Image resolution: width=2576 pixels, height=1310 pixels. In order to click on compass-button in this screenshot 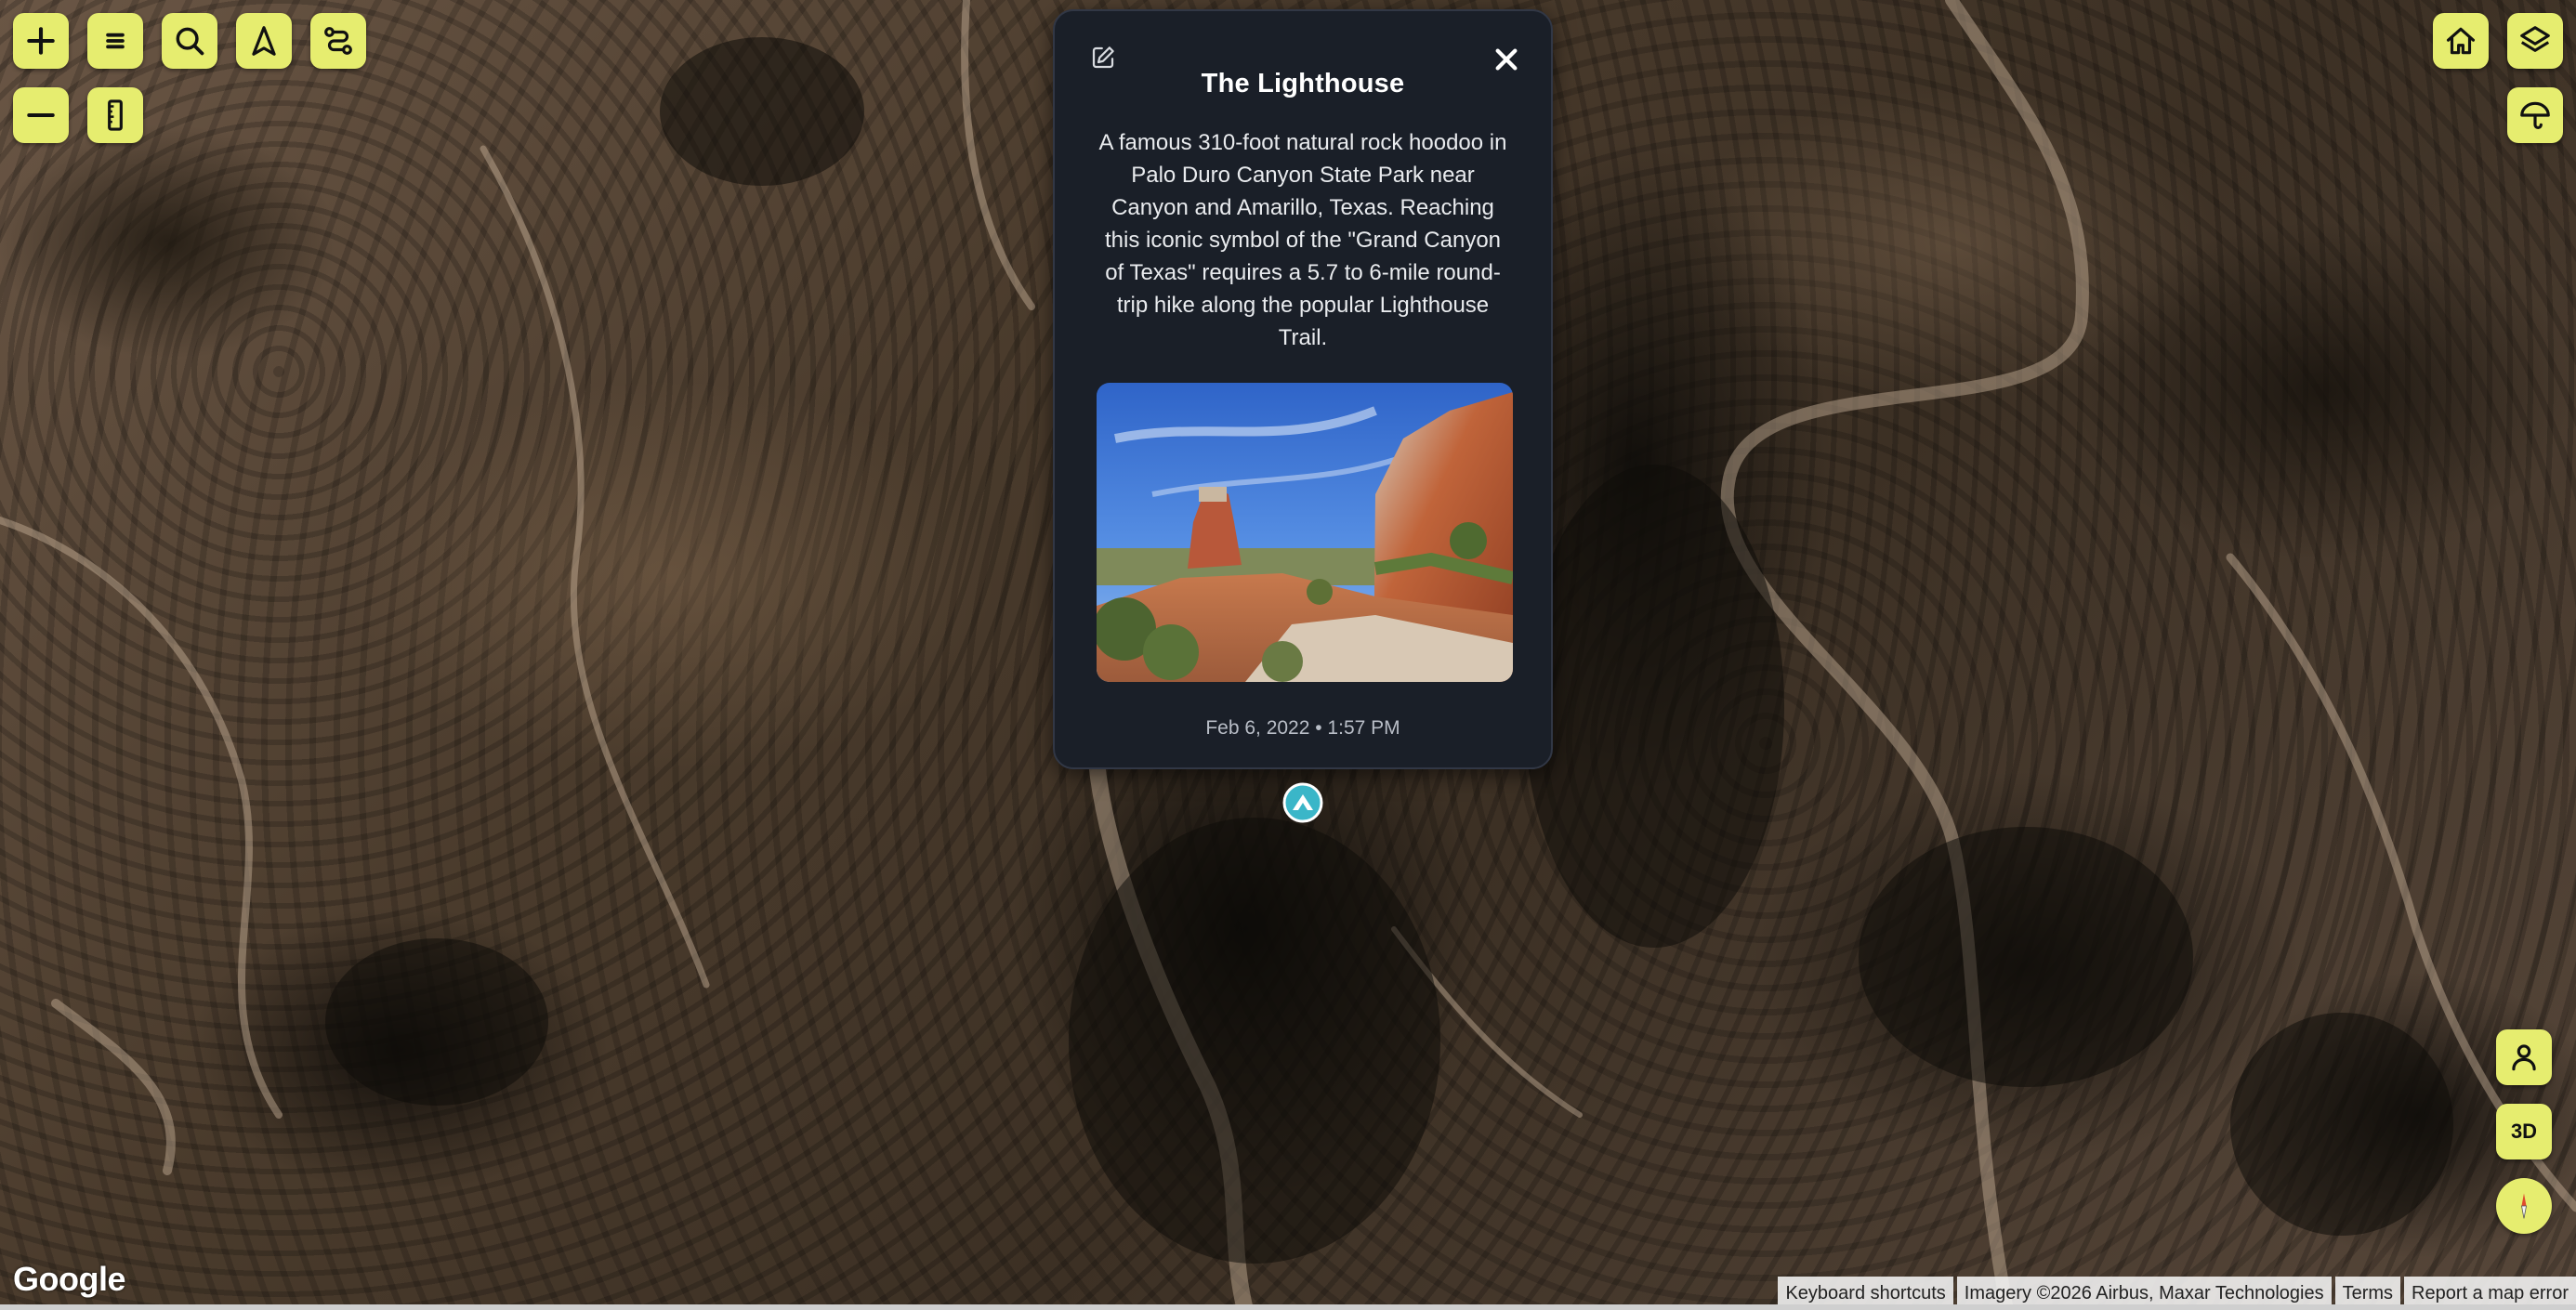, I will do `click(2524, 1206)`.